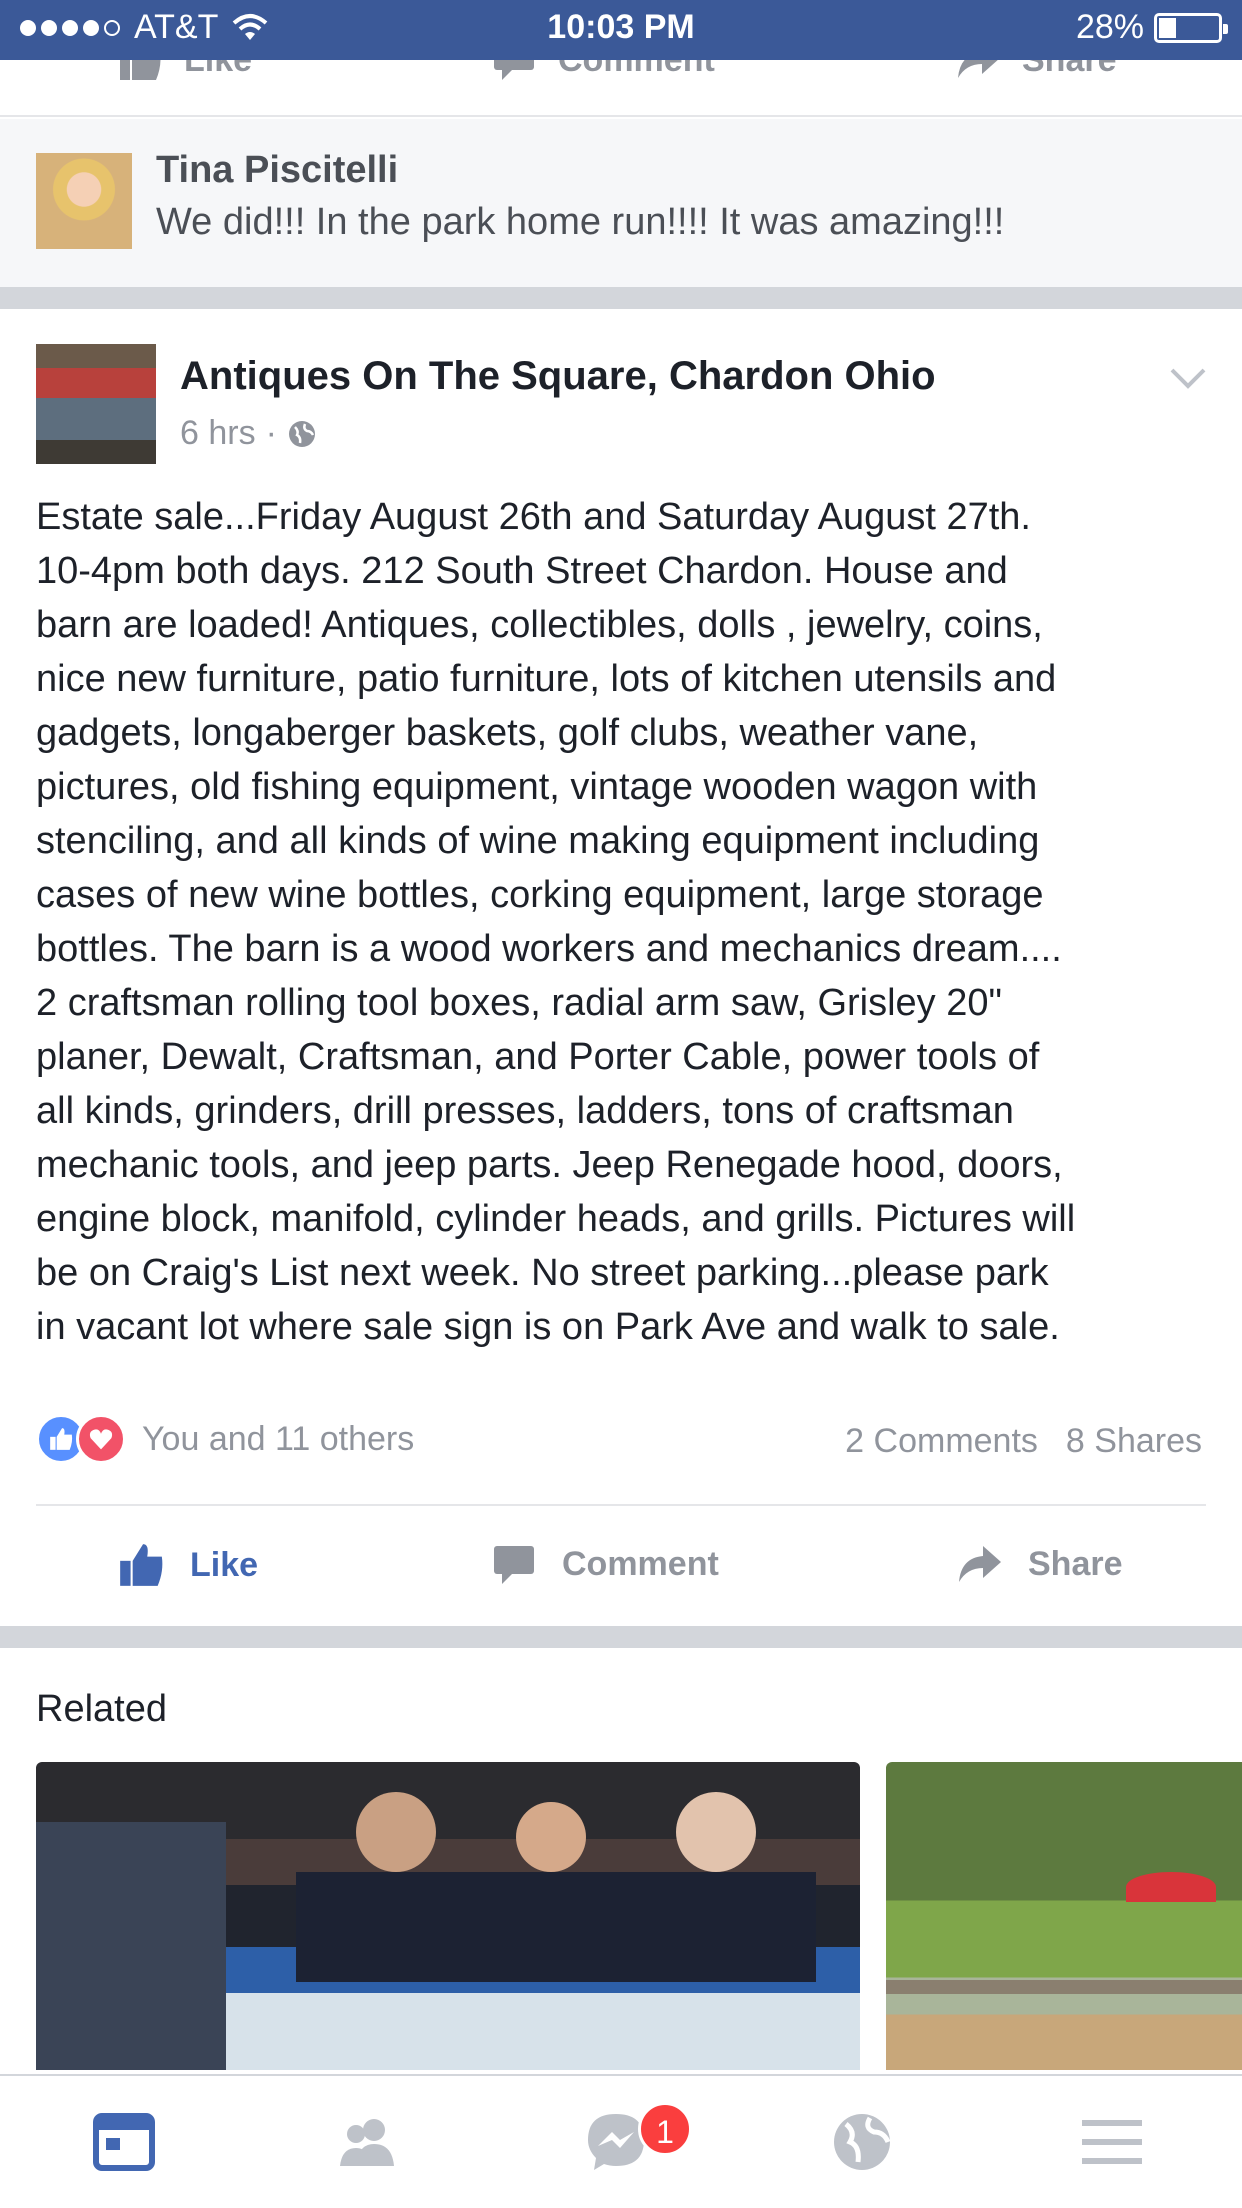 The width and height of the screenshot is (1242, 2208). I want to click on status-bar: AT&T 10:03 PM 28%, so click(621, 30).